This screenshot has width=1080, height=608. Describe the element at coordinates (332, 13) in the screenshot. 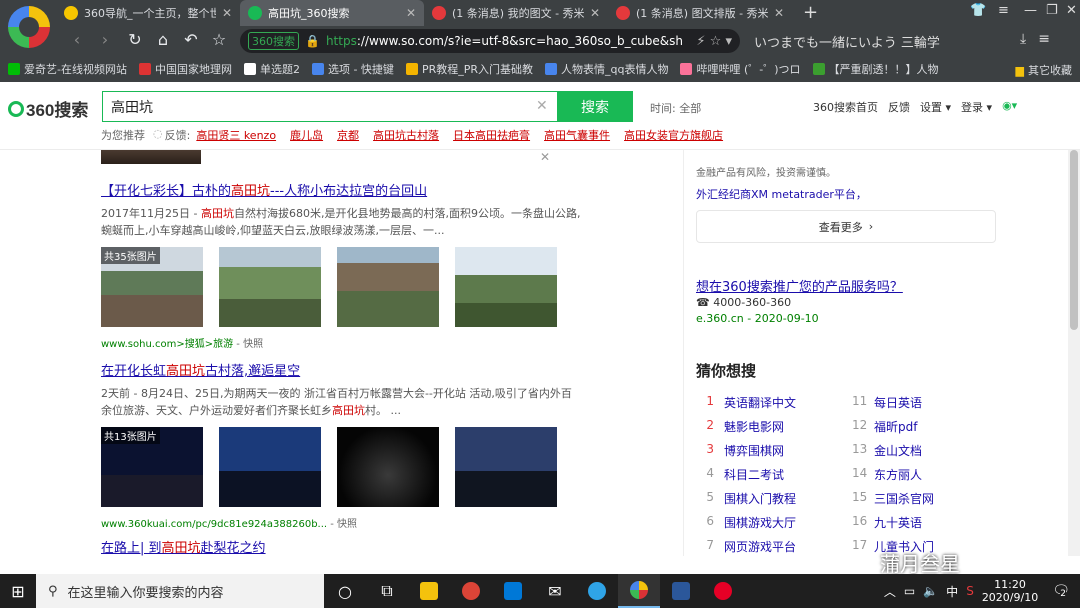

I see `tab-search-results: 高田坑_360搜索 ✕` at that location.